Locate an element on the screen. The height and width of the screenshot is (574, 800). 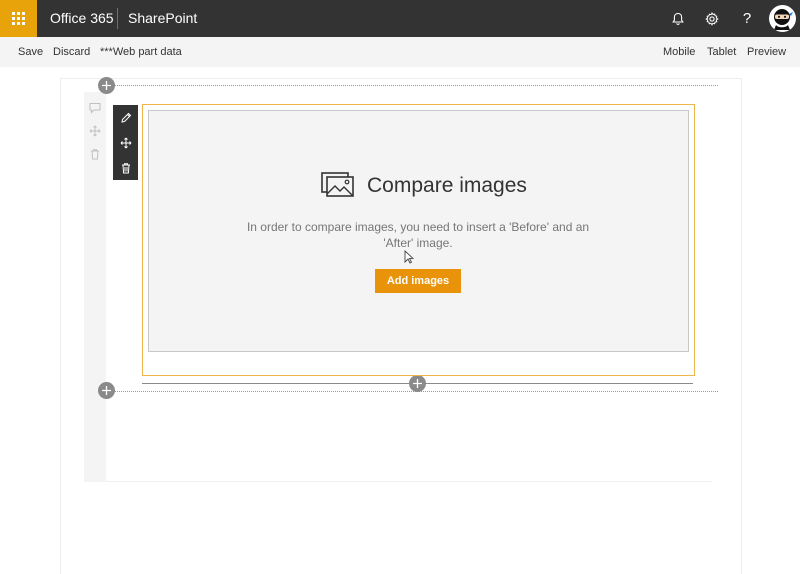
edit-webpart-button is located at coordinates (125, 117).